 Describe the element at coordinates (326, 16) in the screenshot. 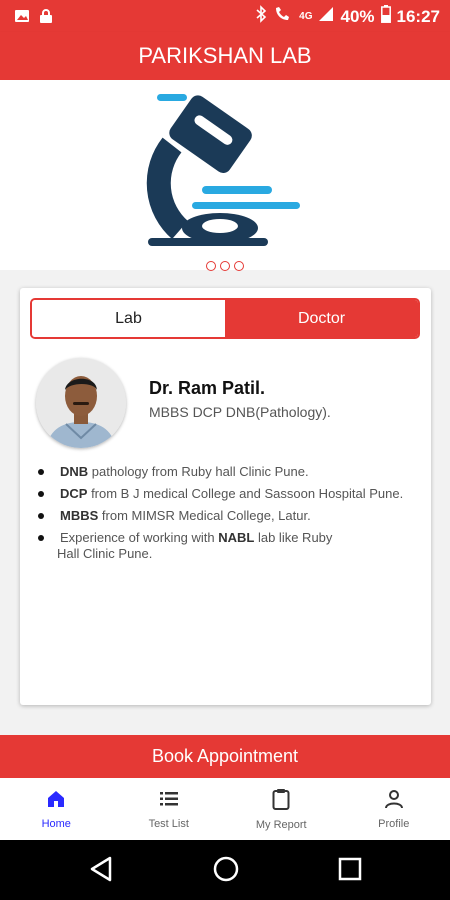

I see `signal-icon` at that location.